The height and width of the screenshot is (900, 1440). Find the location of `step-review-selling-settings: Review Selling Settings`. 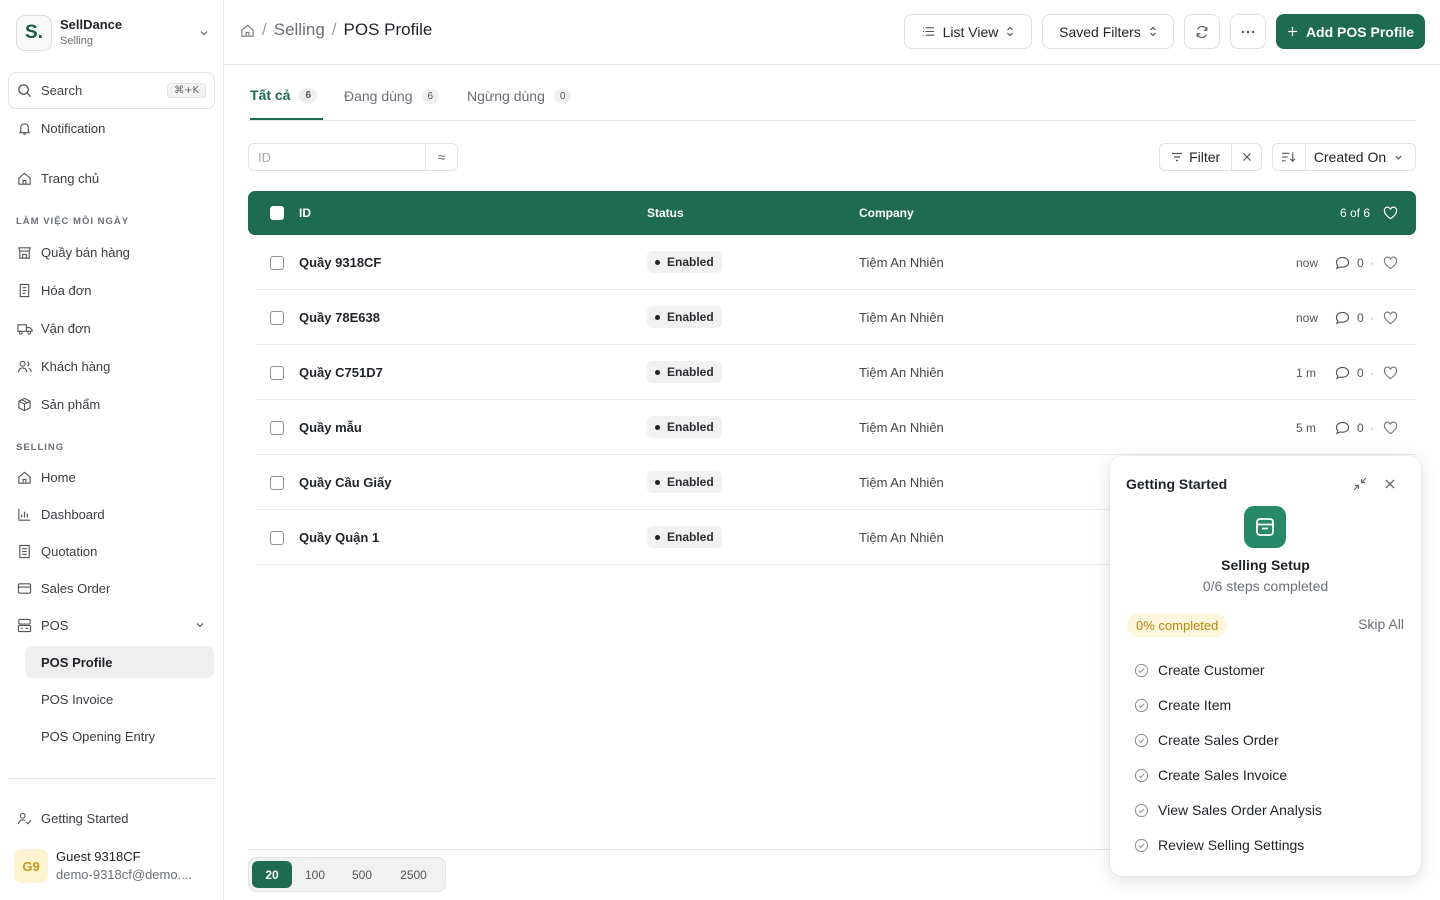

step-review-selling-settings: Review Selling Settings is located at coordinates (1219, 845).